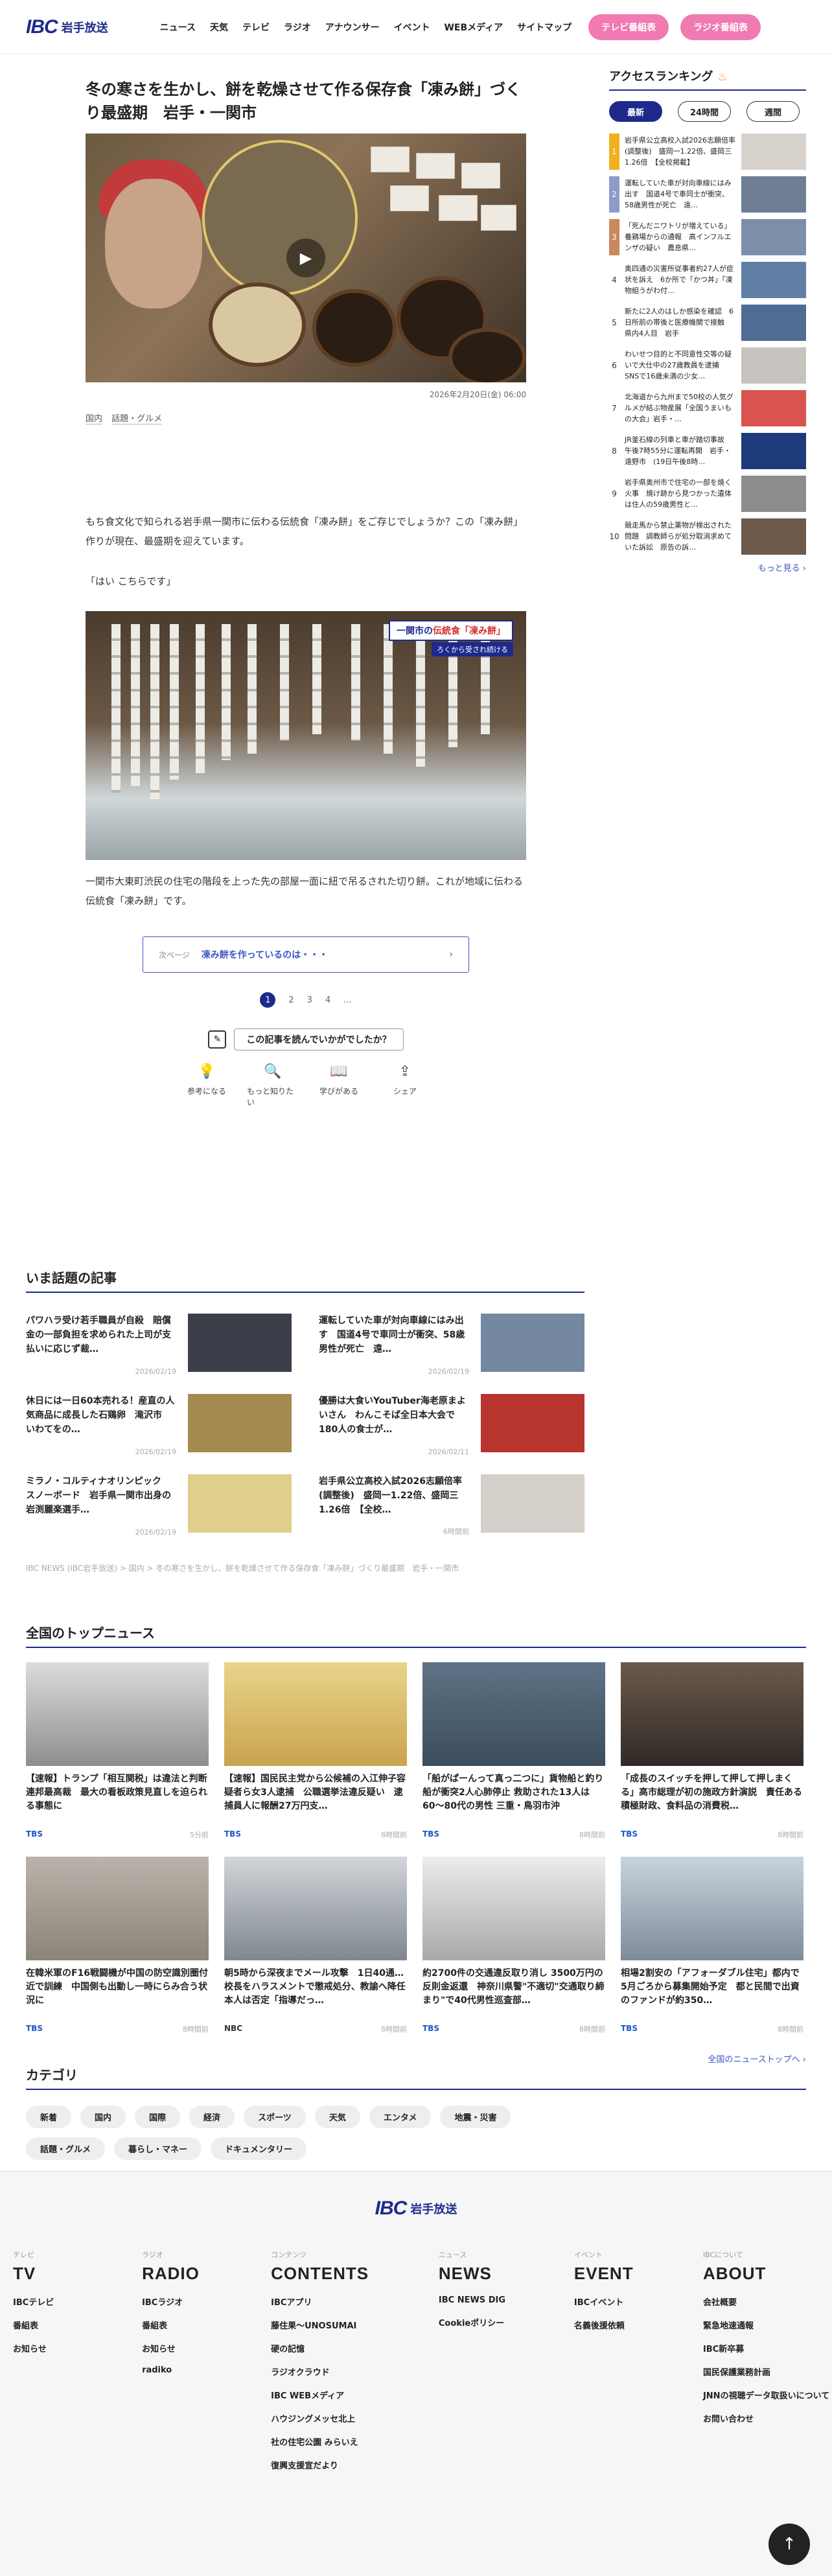  Describe the element at coordinates (273, 1086) in the screenshot. I see `reaction-more-button: 🔍 もっと知りたい` at that location.